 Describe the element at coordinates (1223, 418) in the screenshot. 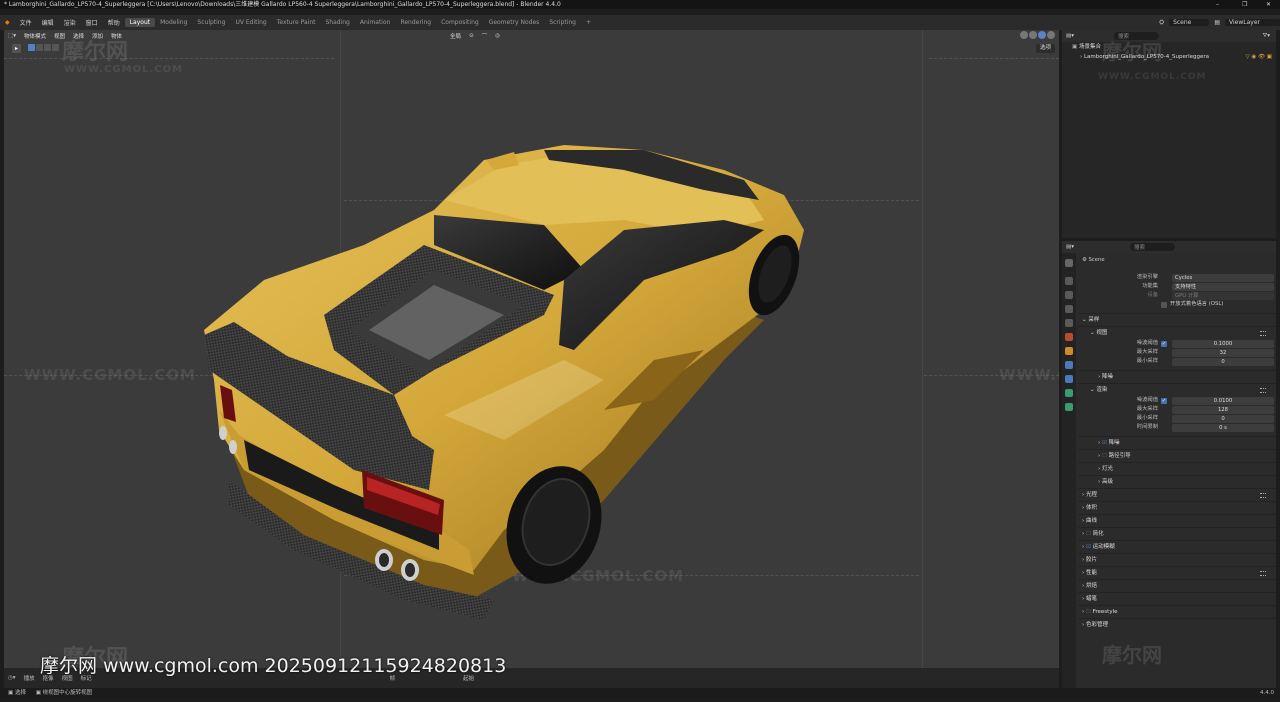

I see `r-min-samples-field: 0` at that location.